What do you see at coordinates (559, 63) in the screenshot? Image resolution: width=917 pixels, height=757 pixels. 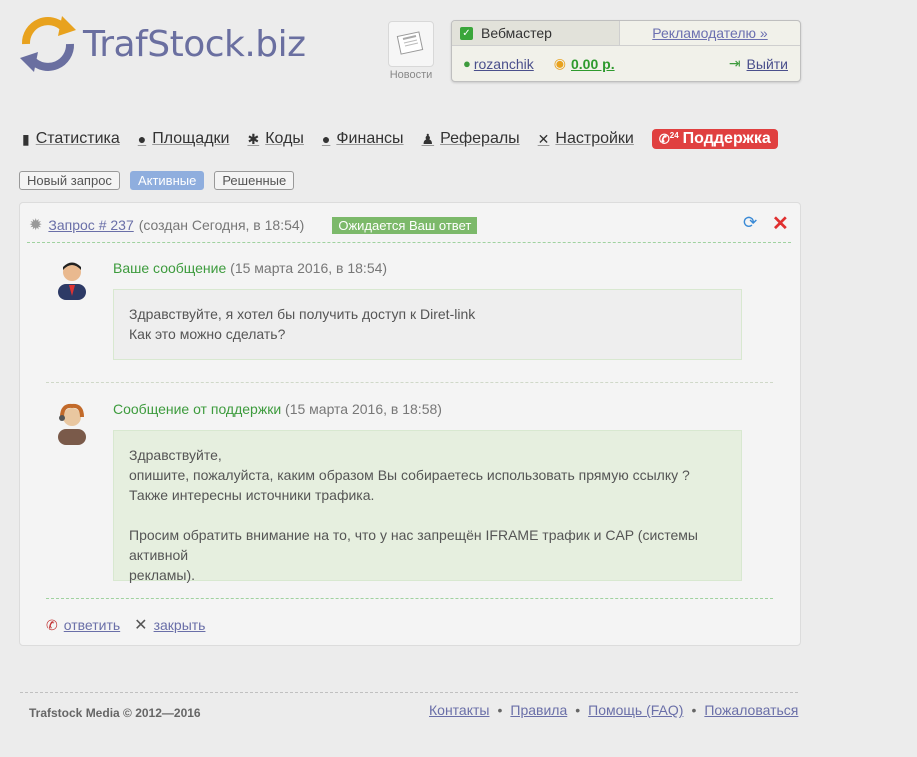 I see `coins-icon: ◉` at bounding box center [559, 63].